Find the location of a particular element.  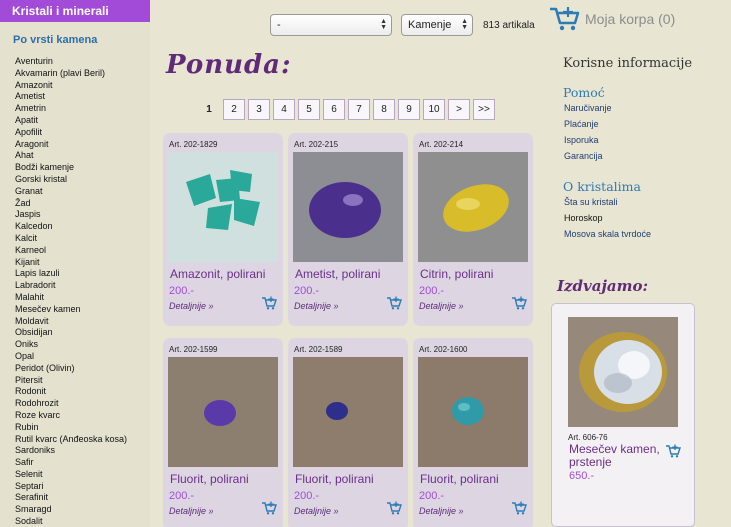

sidebar-item: Lapis lazuli is located at coordinates (82, 274).